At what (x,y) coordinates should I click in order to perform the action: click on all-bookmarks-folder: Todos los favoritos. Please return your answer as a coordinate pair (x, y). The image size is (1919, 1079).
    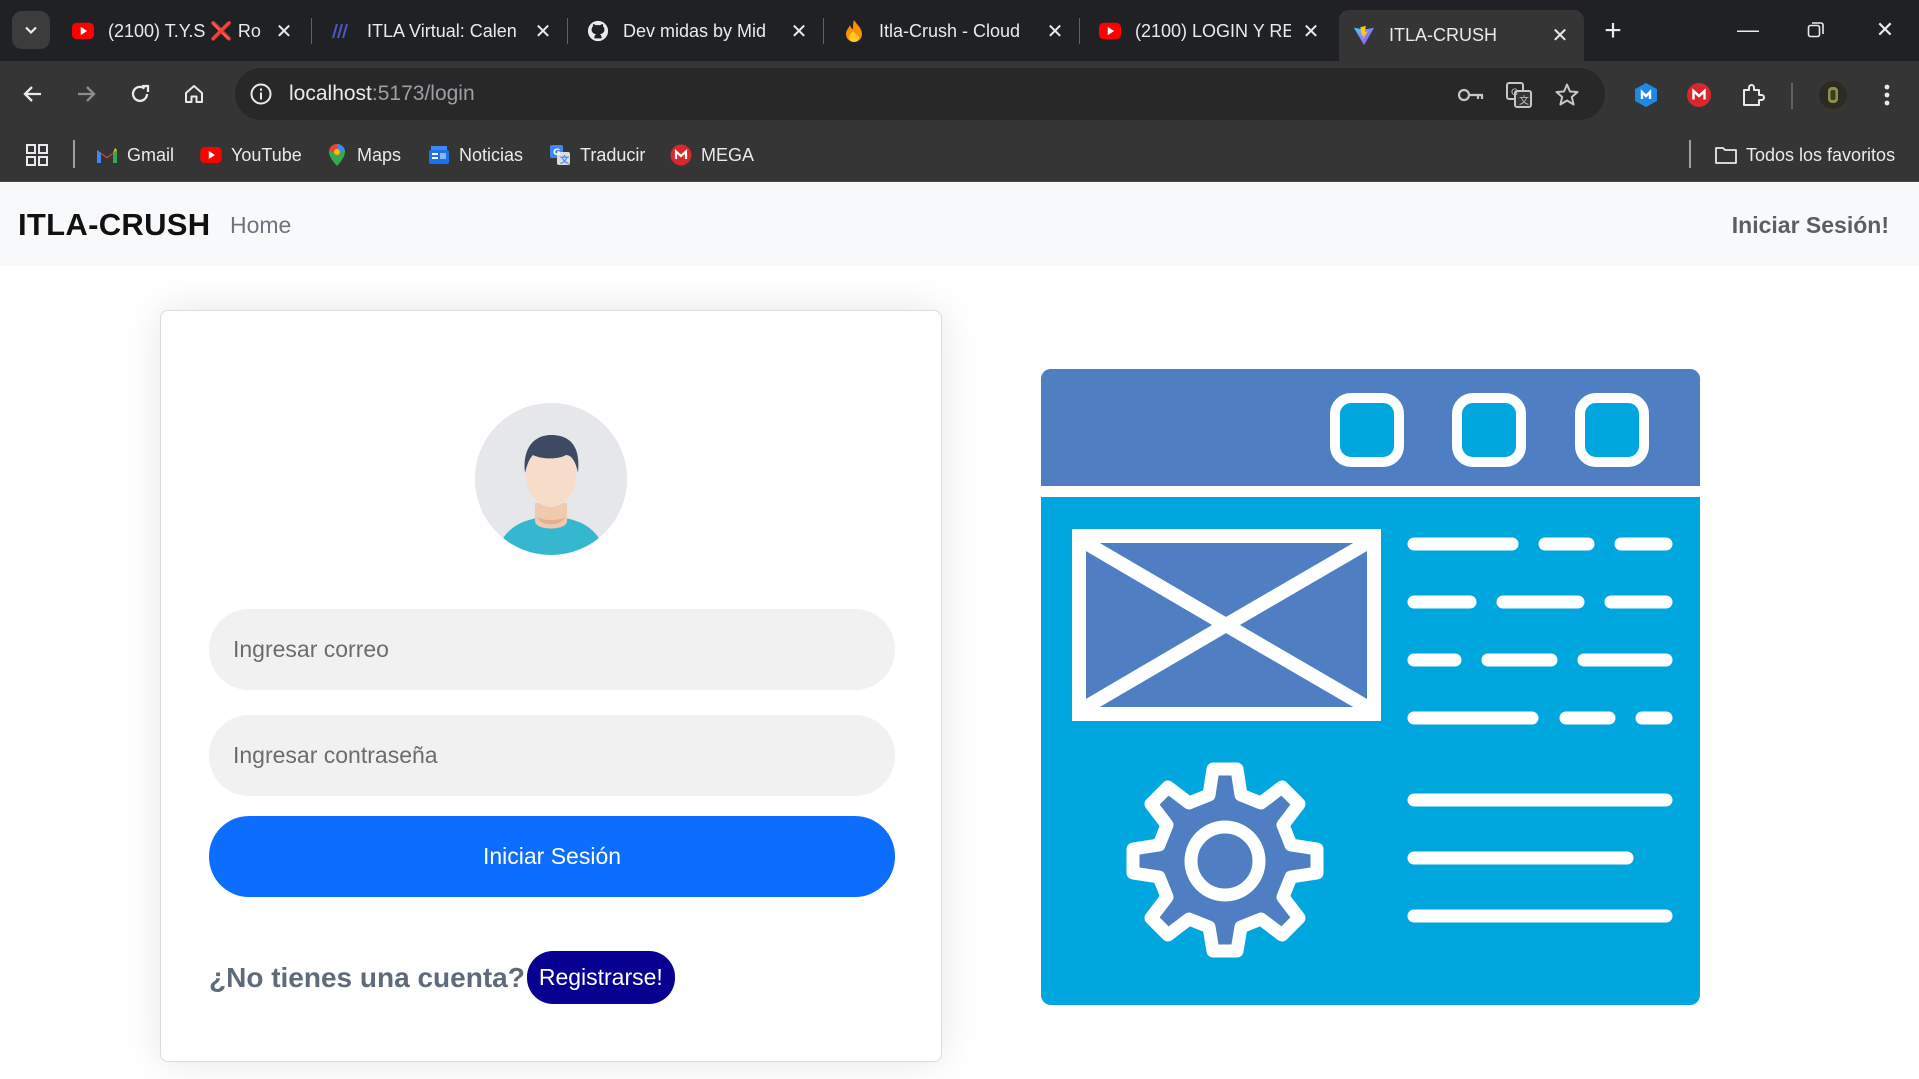
    Looking at the image, I should click on (1805, 155).